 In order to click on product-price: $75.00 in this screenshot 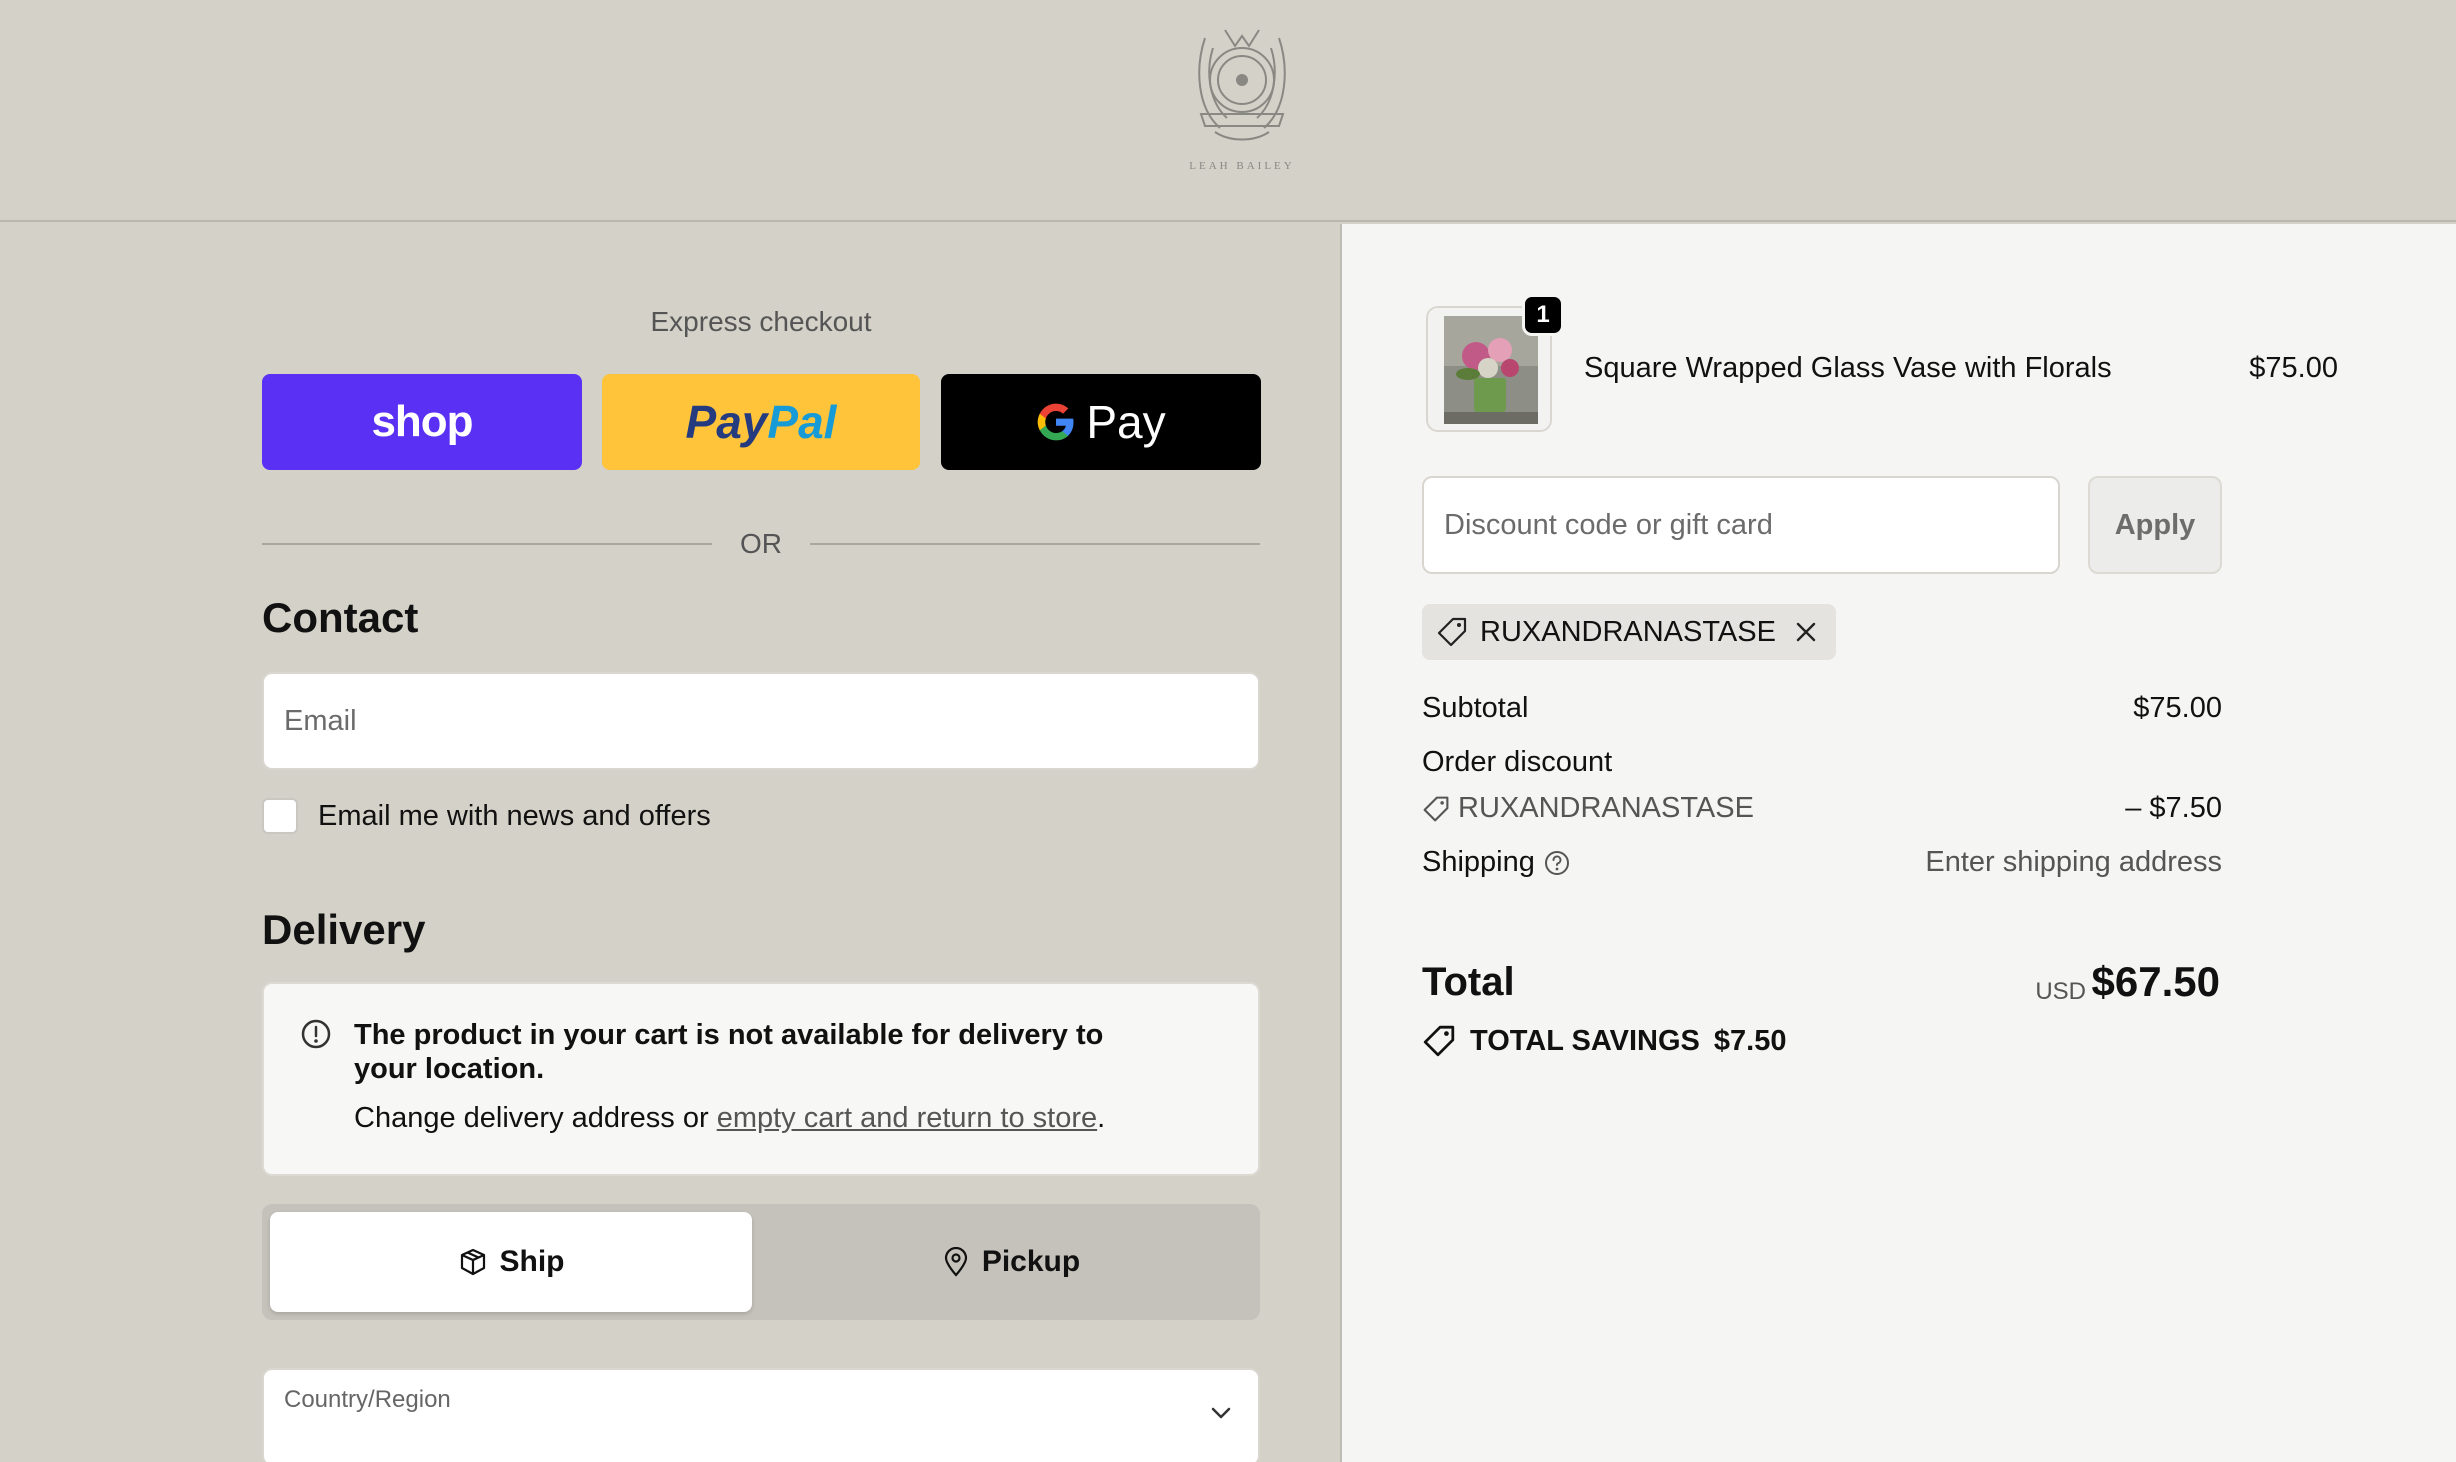, I will do `click(2293, 368)`.